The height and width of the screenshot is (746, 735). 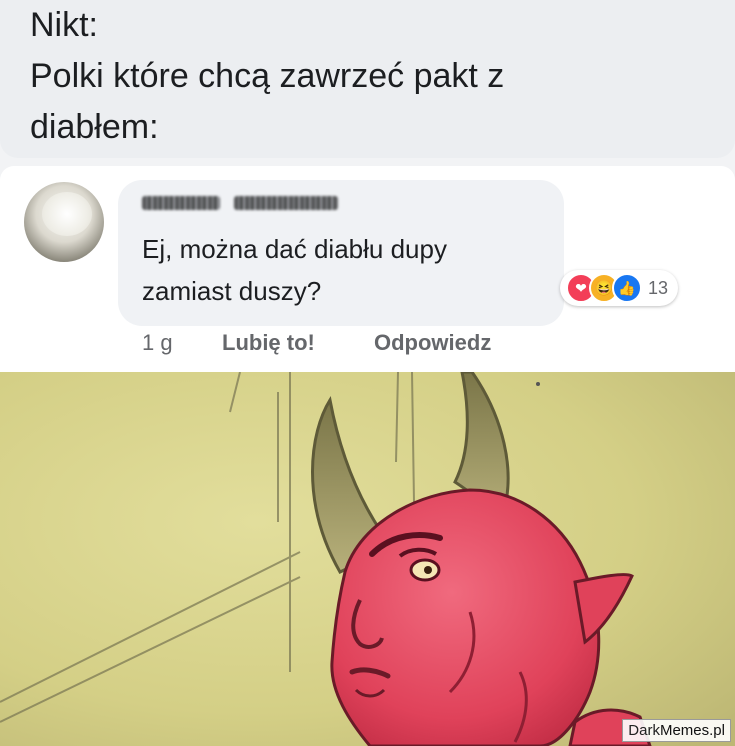 What do you see at coordinates (627, 288) in the screenshot?
I see `like-icon: 👍` at bounding box center [627, 288].